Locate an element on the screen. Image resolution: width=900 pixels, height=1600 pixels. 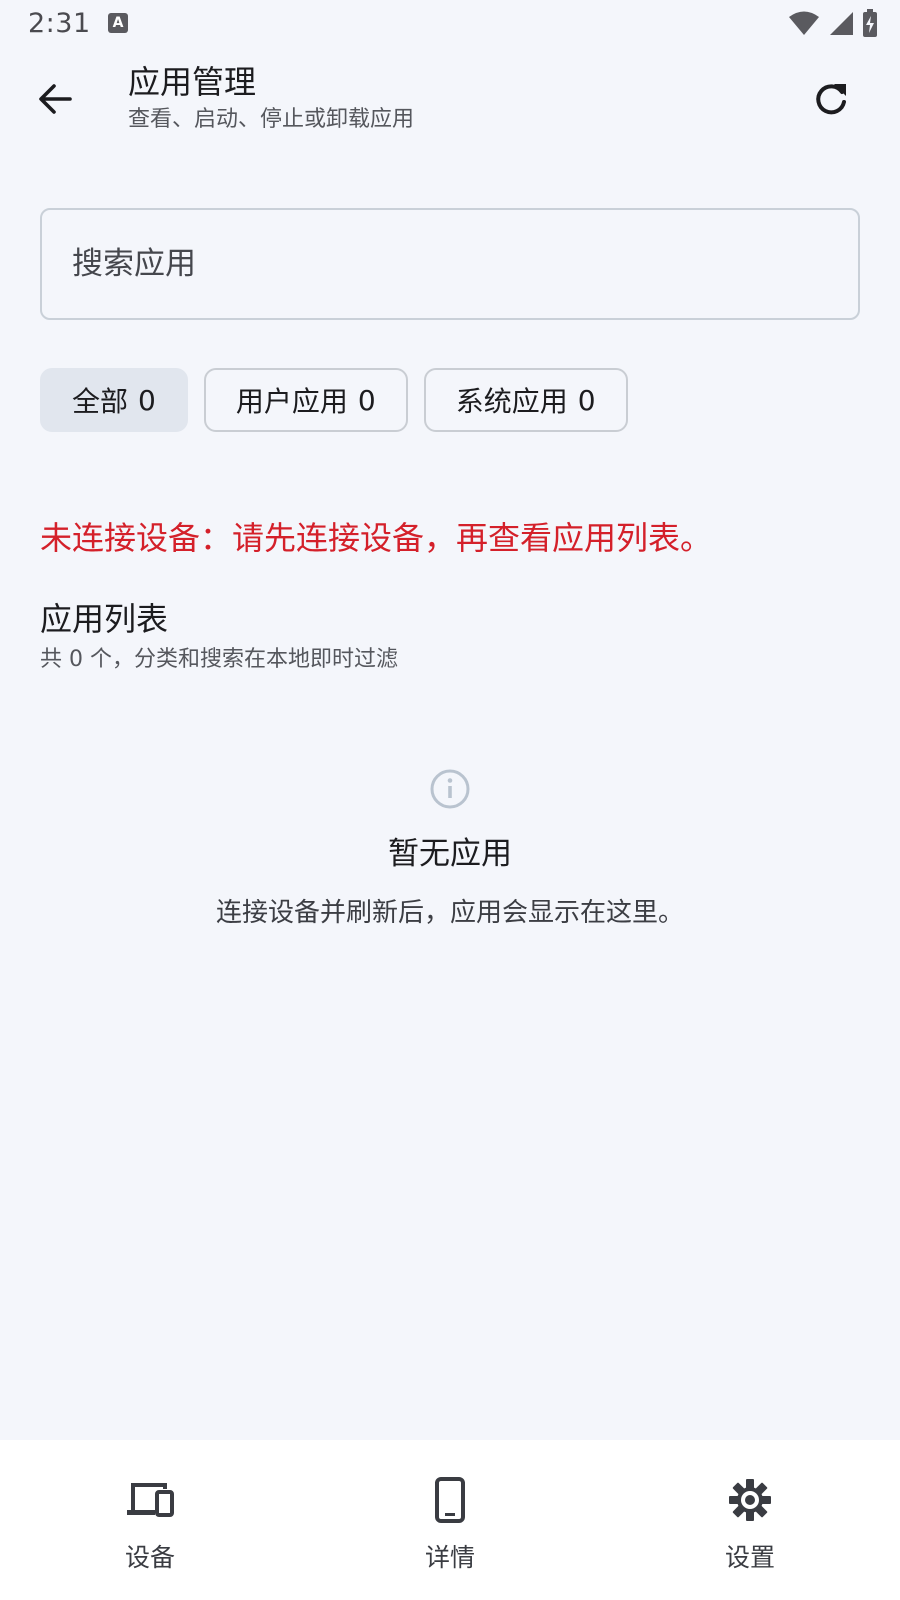
nav-item-details: 详情 is located at coordinates (450, 1520).